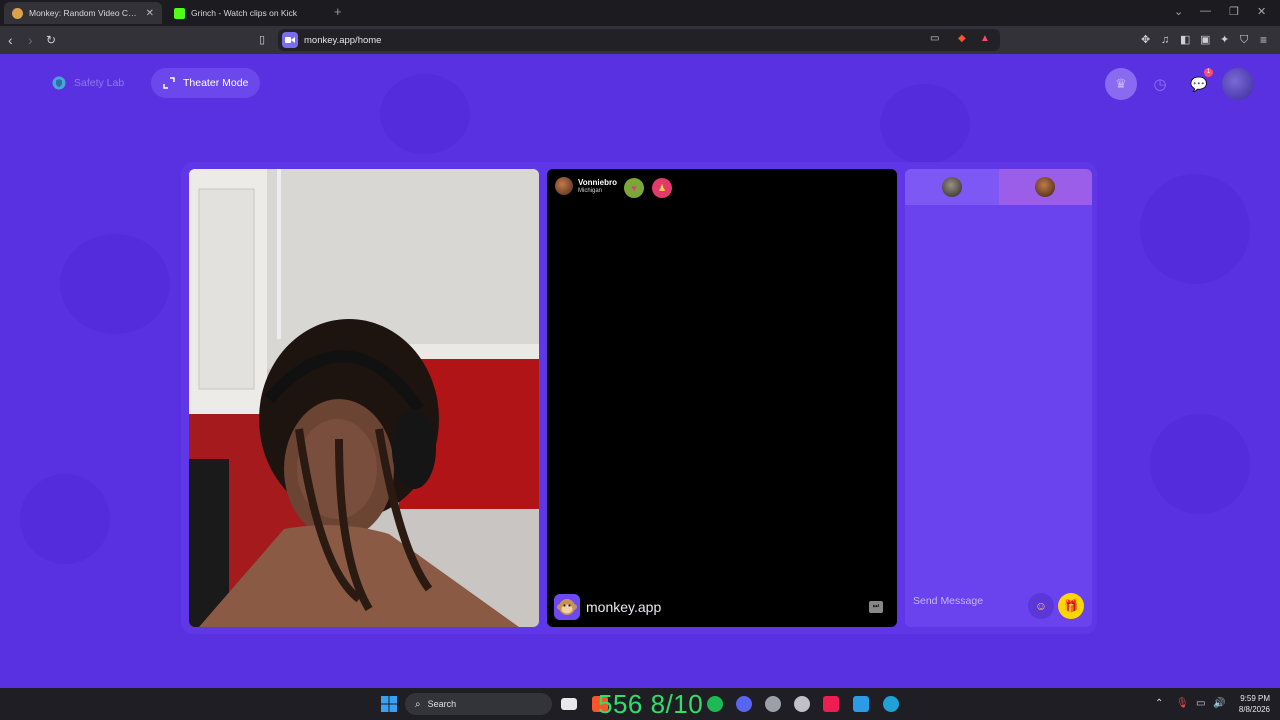  Describe the element at coordinates (948, 601) in the screenshot. I see `send-message-input: Send Message` at that location.